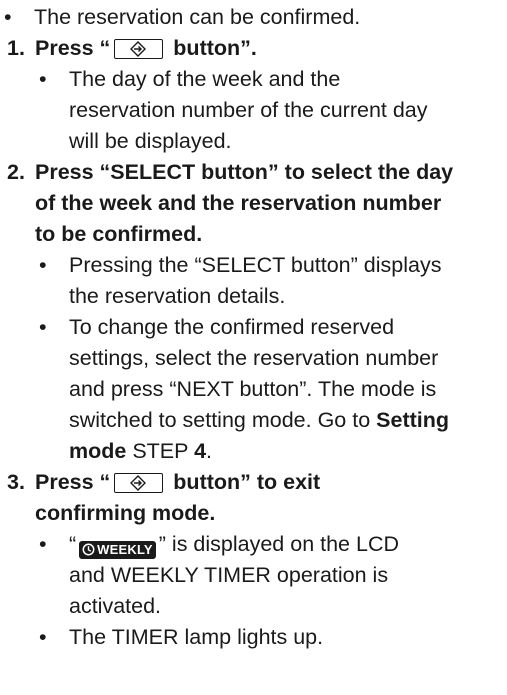  What do you see at coordinates (244, 172) in the screenshot?
I see `step2-instruction-line: Press “SELECT button” to select the day` at bounding box center [244, 172].